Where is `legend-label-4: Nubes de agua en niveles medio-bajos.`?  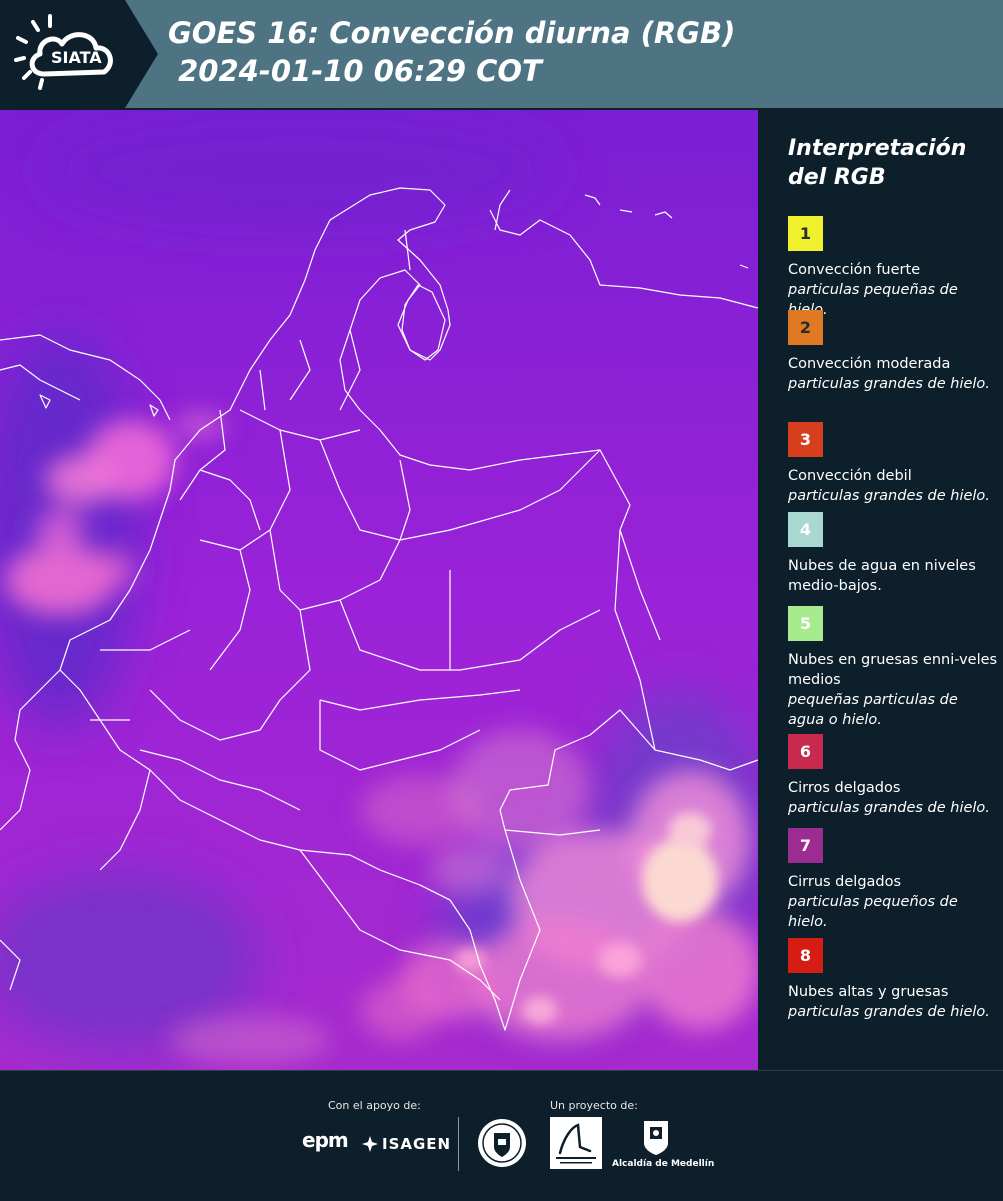
legend-label-4: Nubes de agua en niveles medio-bajos. is located at coordinates (882, 576).